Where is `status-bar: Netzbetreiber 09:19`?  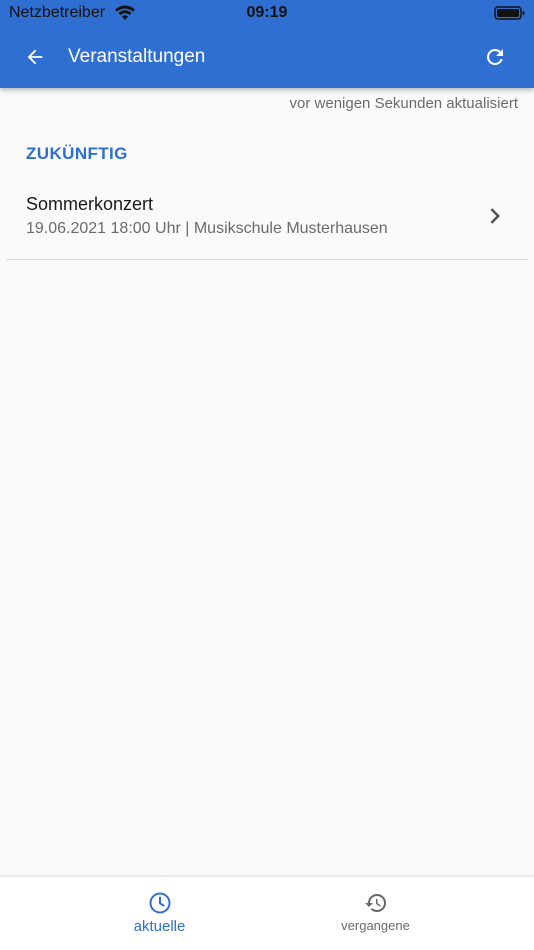
status-bar: Netzbetreiber 09:19 is located at coordinates (267, 14).